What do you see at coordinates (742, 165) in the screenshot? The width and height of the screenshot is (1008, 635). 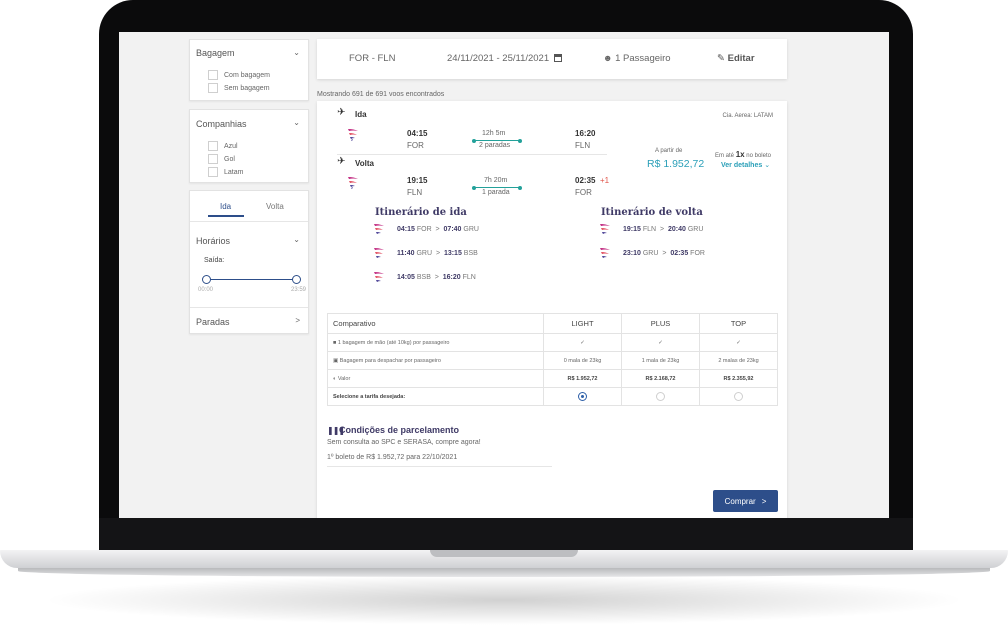 I see `view-details-label: Ver detalhes` at bounding box center [742, 165].